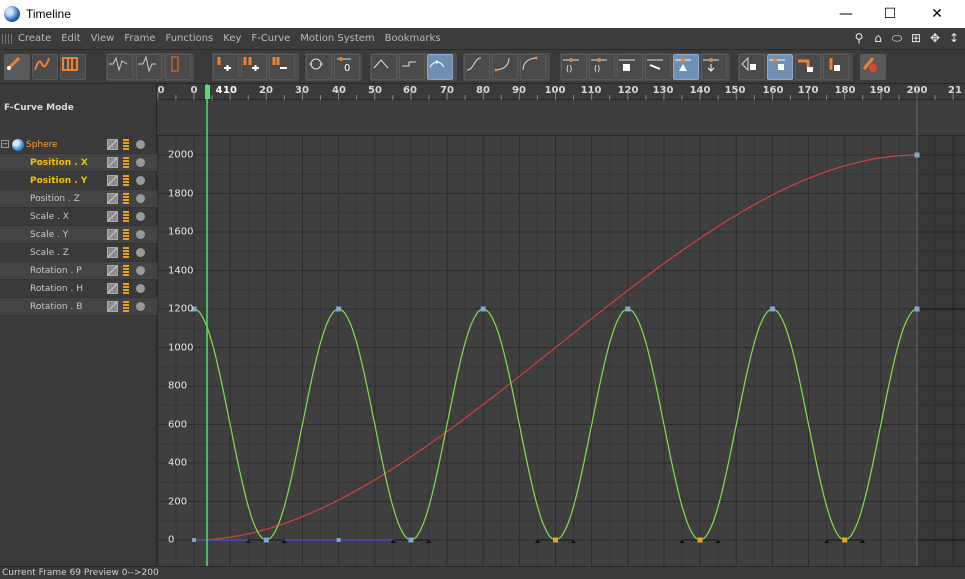 The width and height of the screenshot is (965, 579). What do you see at coordinates (178, 463) in the screenshot?
I see `y-tick-label: 400` at bounding box center [178, 463].